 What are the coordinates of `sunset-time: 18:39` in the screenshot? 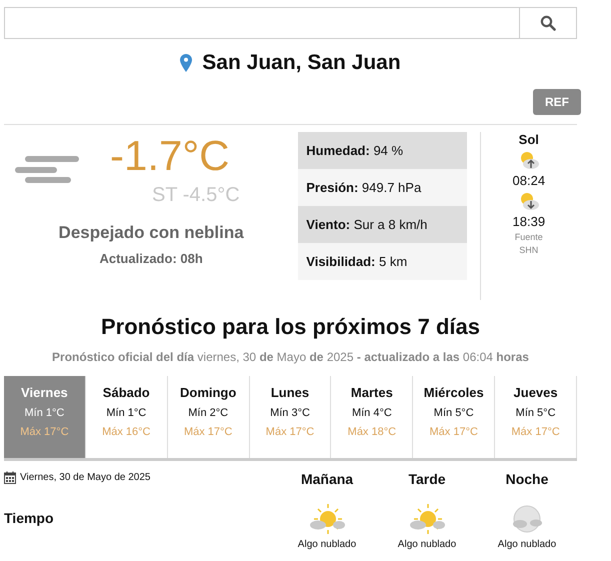 It's located at (529, 221).